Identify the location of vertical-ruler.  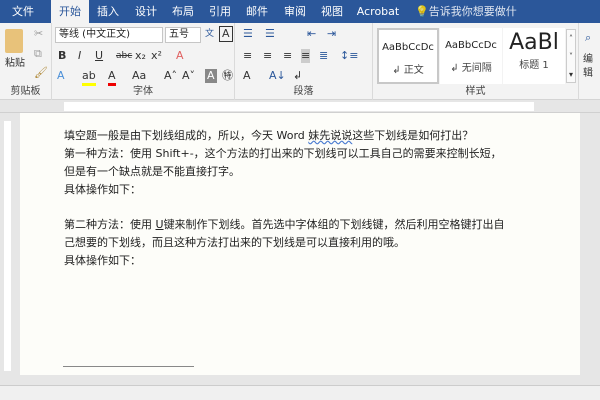
(7, 244).